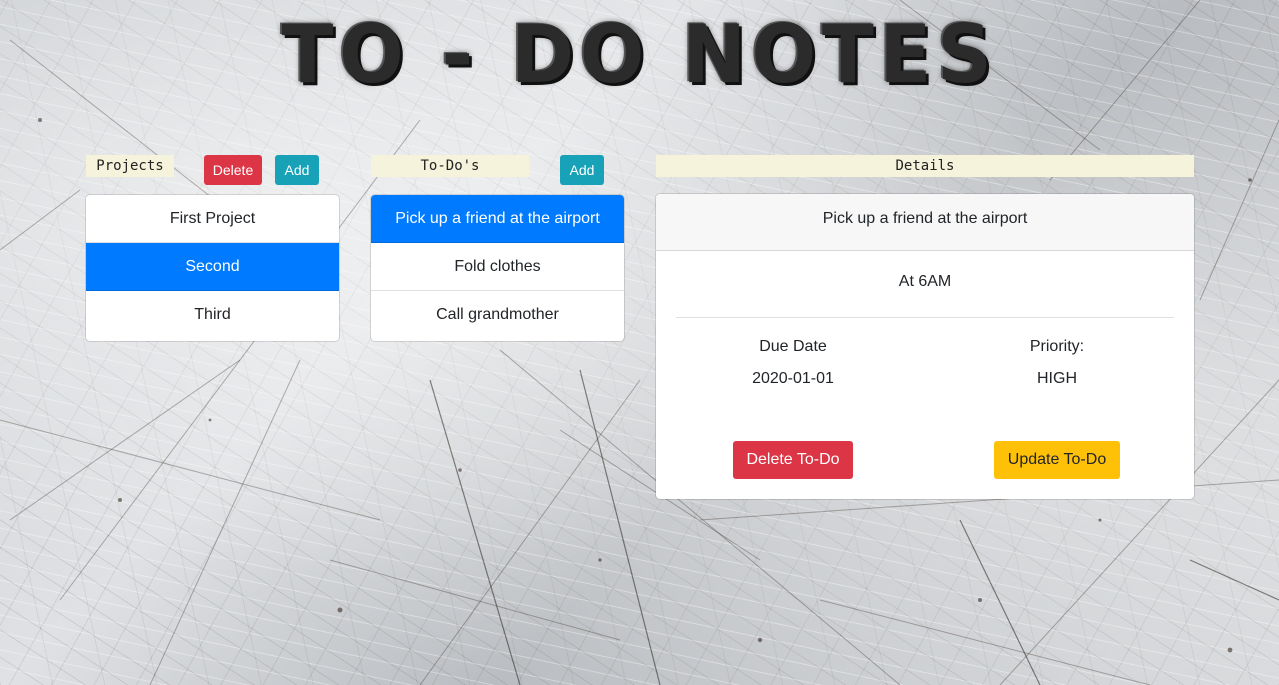 The image size is (1279, 685). I want to click on details-label: Details, so click(925, 166).